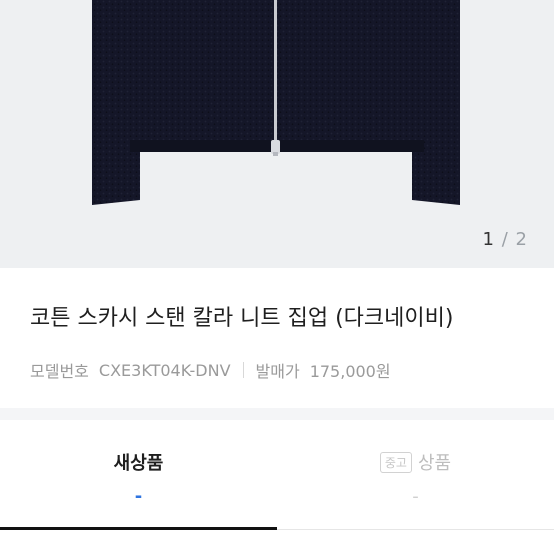 This screenshot has width=554, height=554. What do you see at coordinates (138, 528) in the screenshot?
I see `active-tab-indicator` at bounding box center [138, 528].